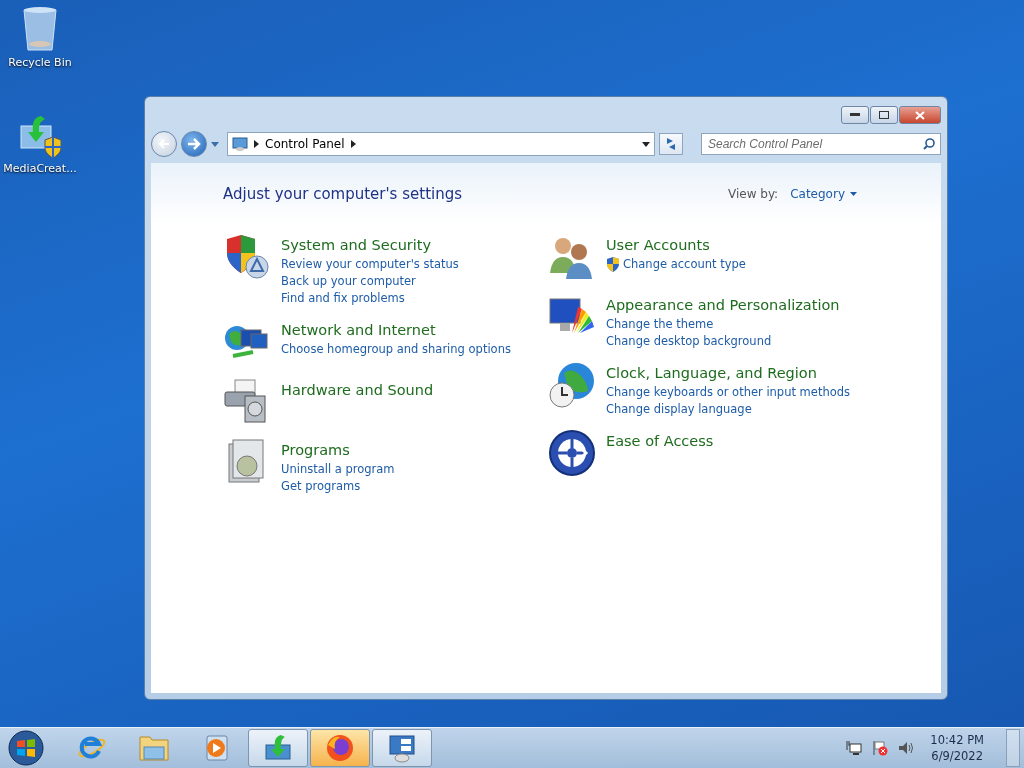  What do you see at coordinates (880, 748) in the screenshot?
I see `flag-error-icon` at bounding box center [880, 748].